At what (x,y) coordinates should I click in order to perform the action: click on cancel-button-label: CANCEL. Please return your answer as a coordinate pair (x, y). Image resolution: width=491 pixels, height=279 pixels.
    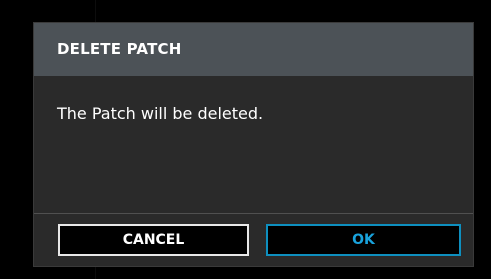
    Looking at the image, I should click on (153, 240).